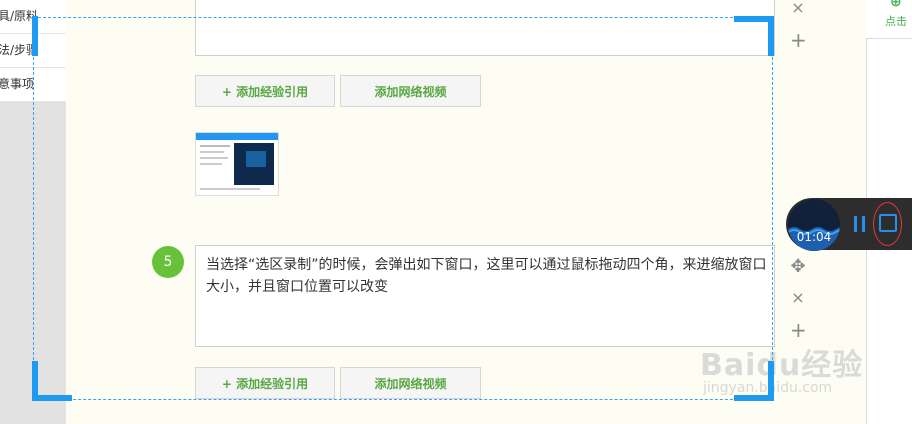  Describe the element at coordinates (896, 5) in the screenshot. I see `plus-icon: ⊕` at that location.